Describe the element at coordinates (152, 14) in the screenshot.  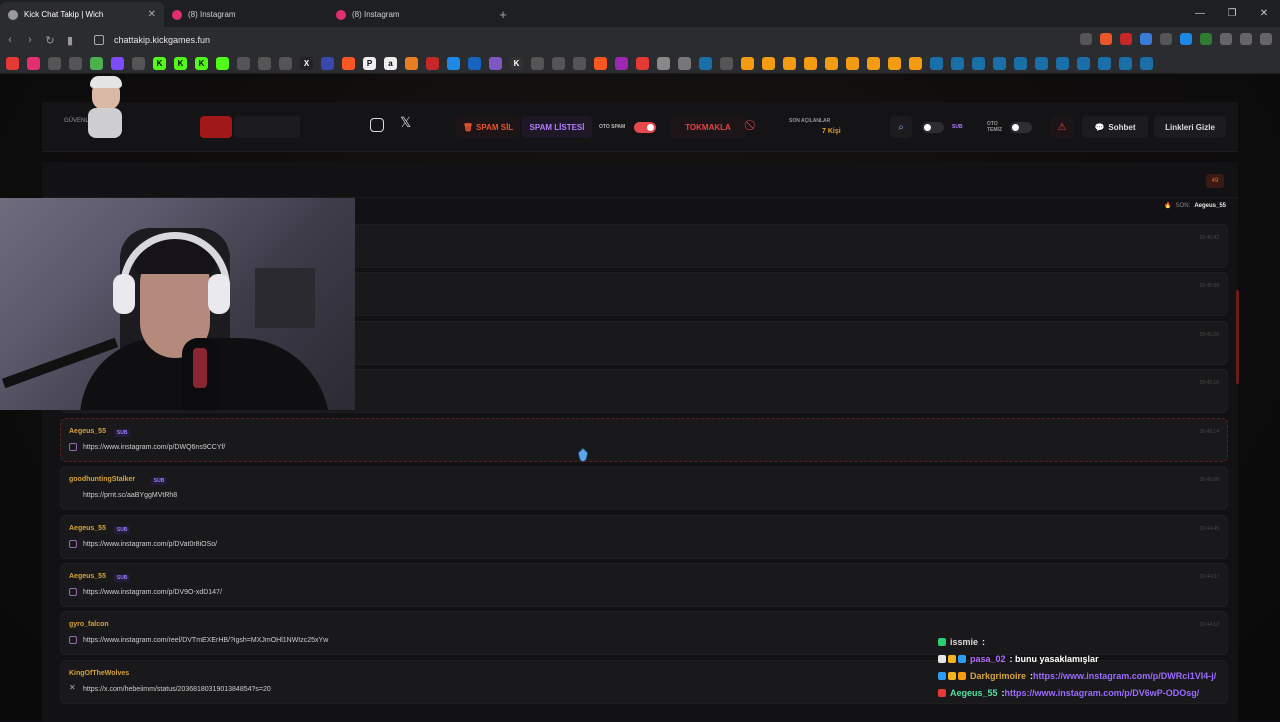
I see `close-tab-icon: ✕` at that location.